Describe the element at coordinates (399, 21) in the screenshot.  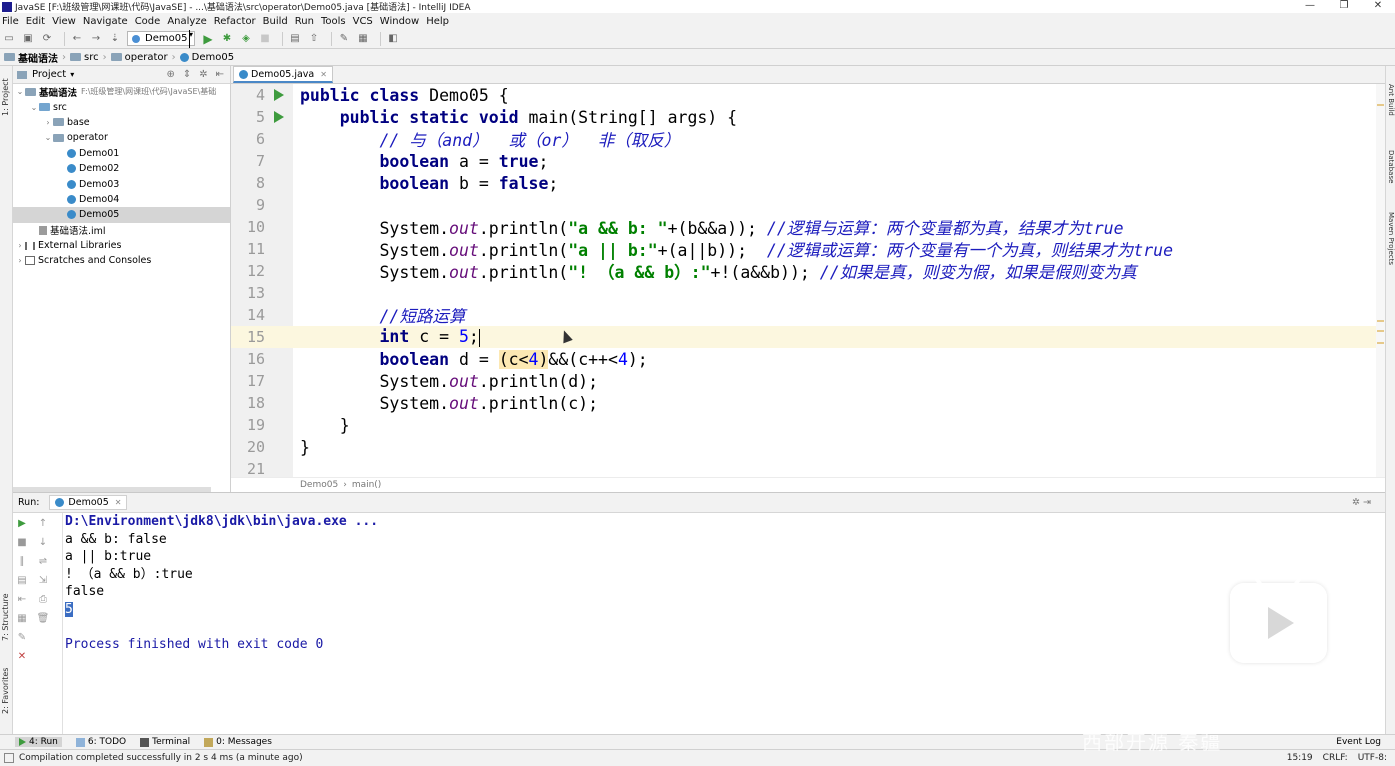
I see `menu-window: Window` at that location.